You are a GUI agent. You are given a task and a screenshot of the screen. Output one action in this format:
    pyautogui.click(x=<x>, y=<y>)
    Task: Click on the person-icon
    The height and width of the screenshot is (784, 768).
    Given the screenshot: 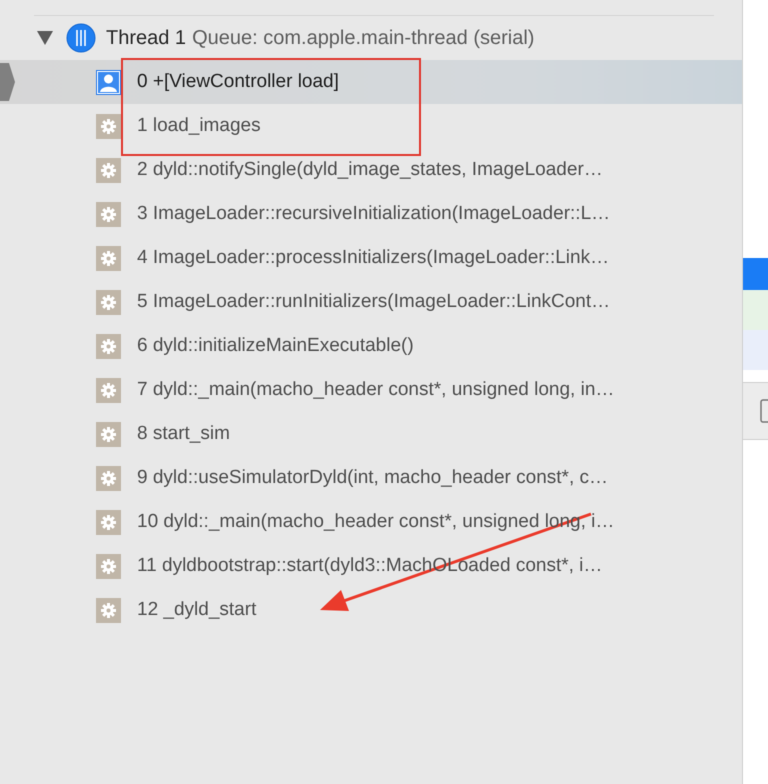 What is the action you would take?
    pyautogui.click(x=108, y=82)
    